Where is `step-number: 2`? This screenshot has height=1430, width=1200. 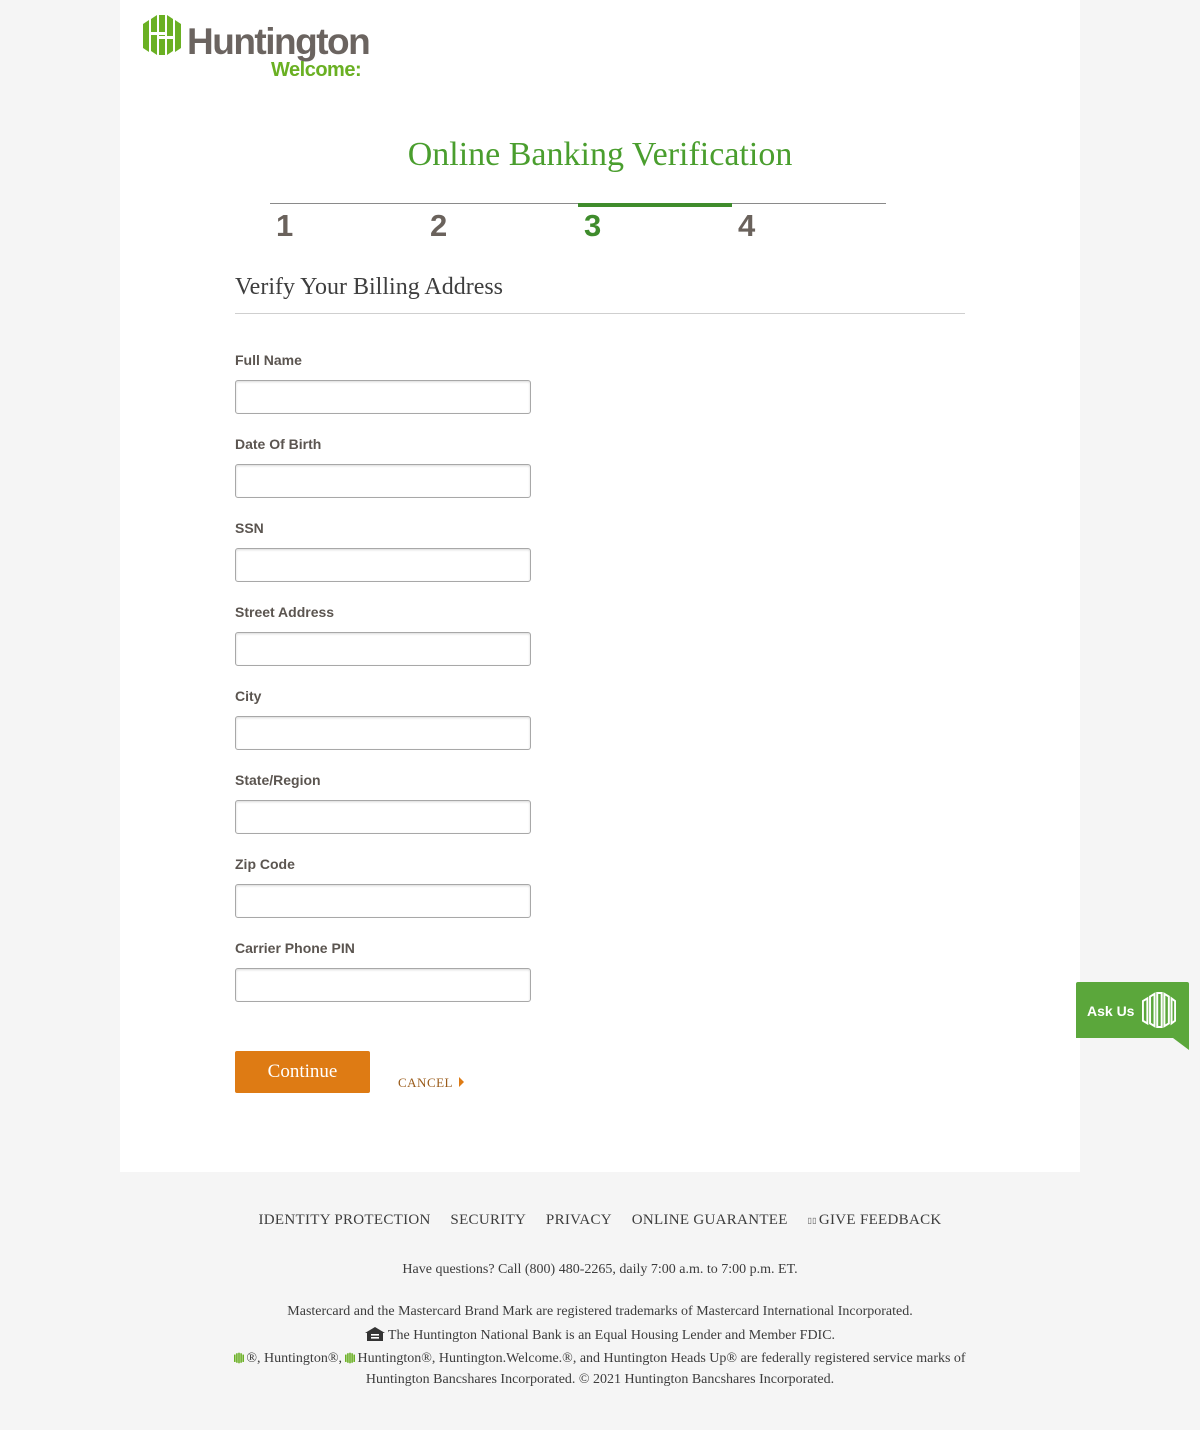
step-number: 2 is located at coordinates (439, 225).